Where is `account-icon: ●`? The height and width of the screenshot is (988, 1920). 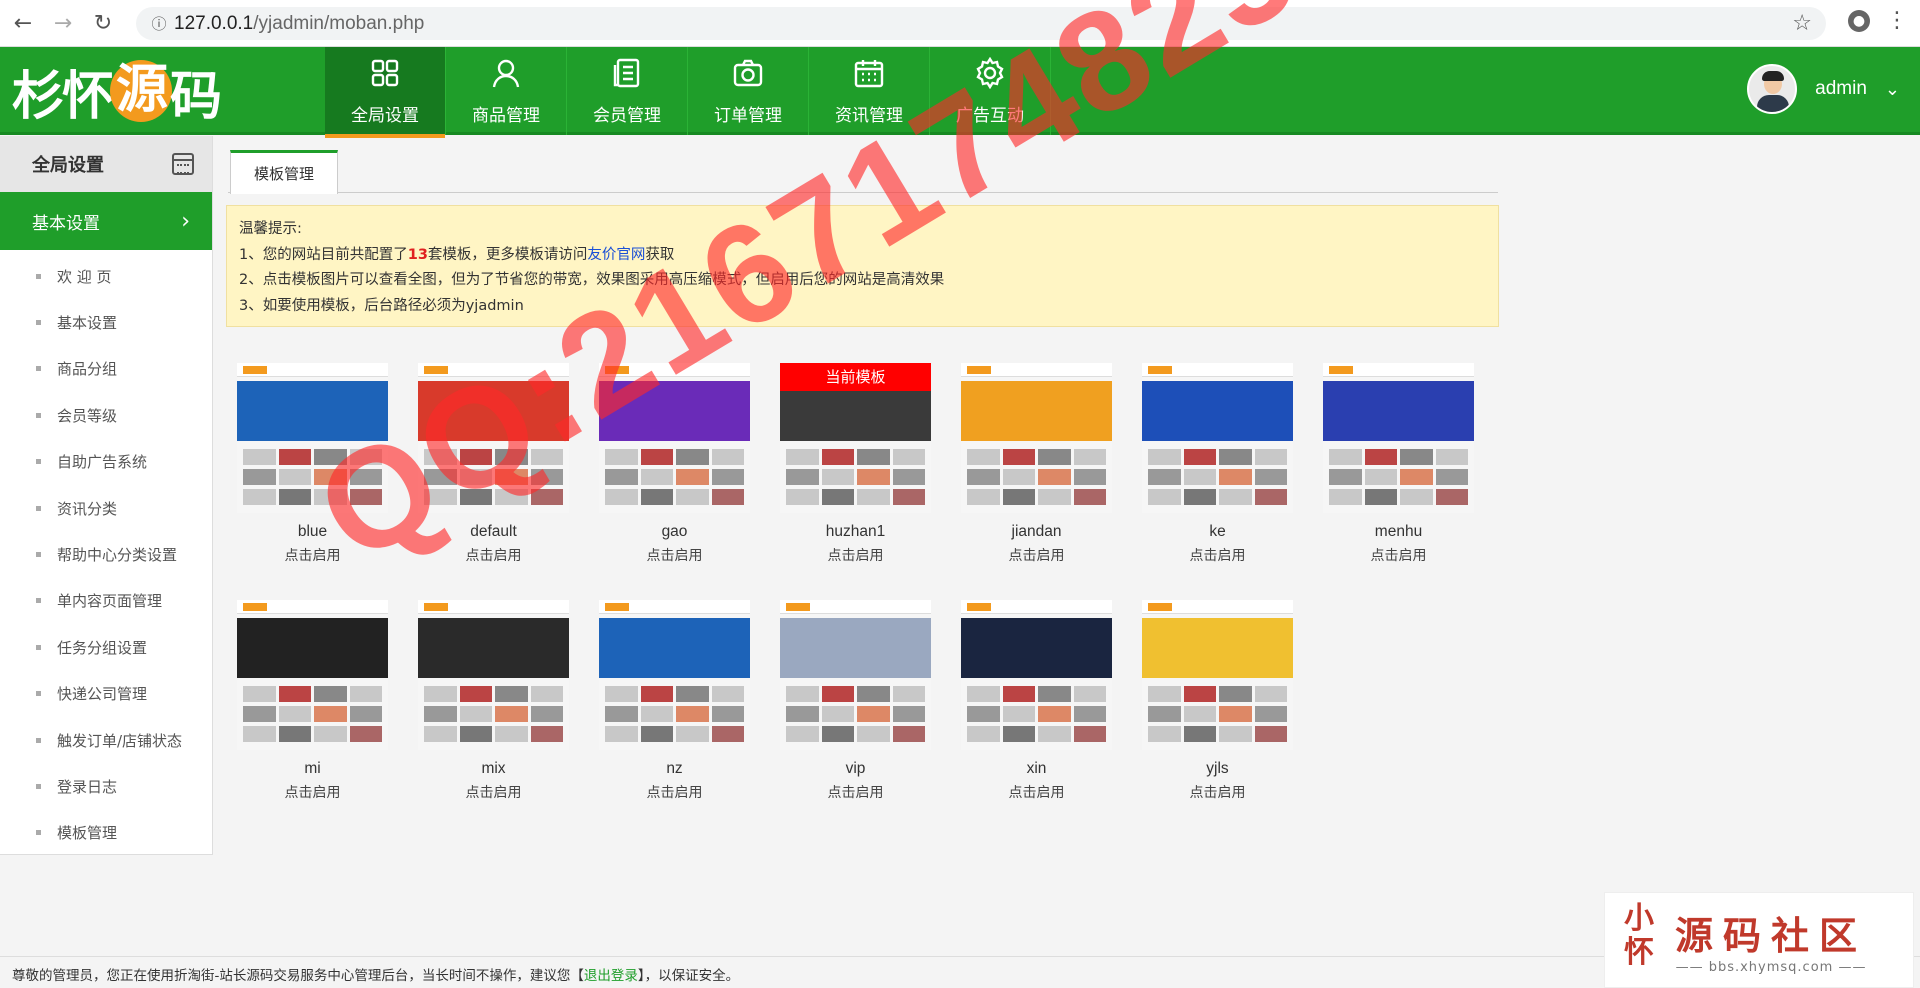 account-icon: ● is located at coordinates (1859, 21).